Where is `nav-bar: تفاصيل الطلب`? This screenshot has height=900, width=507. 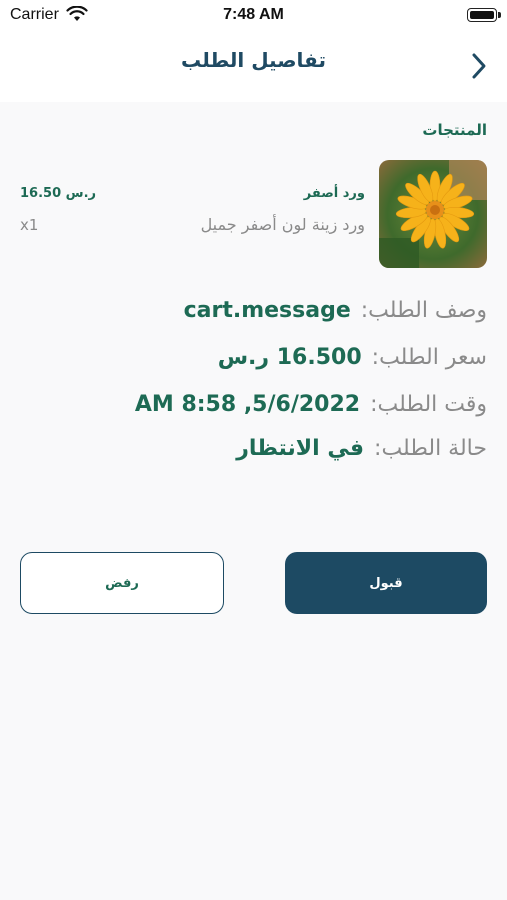
nav-bar: تفاصيل الطلب is located at coordinates (253, 66).